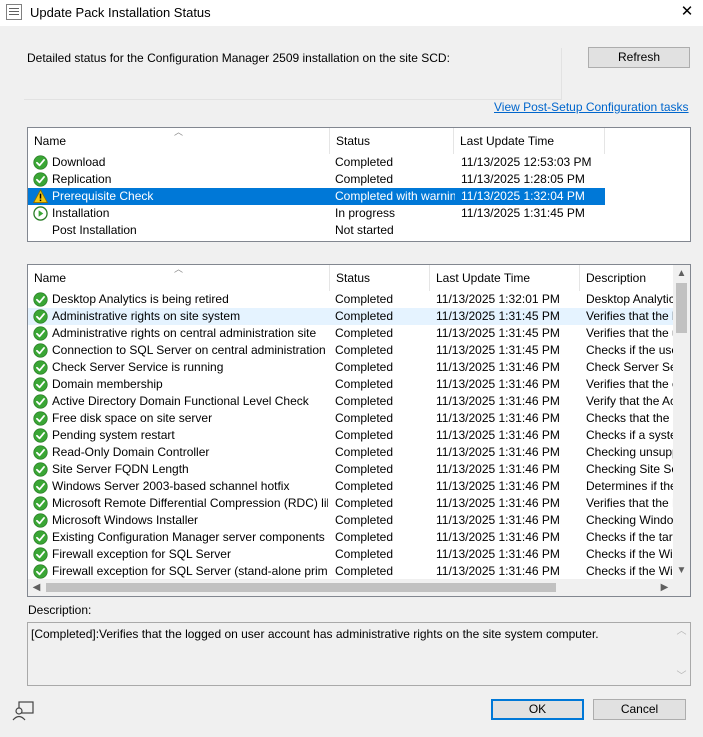 This screenshot has height=737, width=703. What do you see at coordinates (681, 422) in the screenshot?
I see `vertical-scrollbar: ▲ ▼` at bounding box center [681, 422].